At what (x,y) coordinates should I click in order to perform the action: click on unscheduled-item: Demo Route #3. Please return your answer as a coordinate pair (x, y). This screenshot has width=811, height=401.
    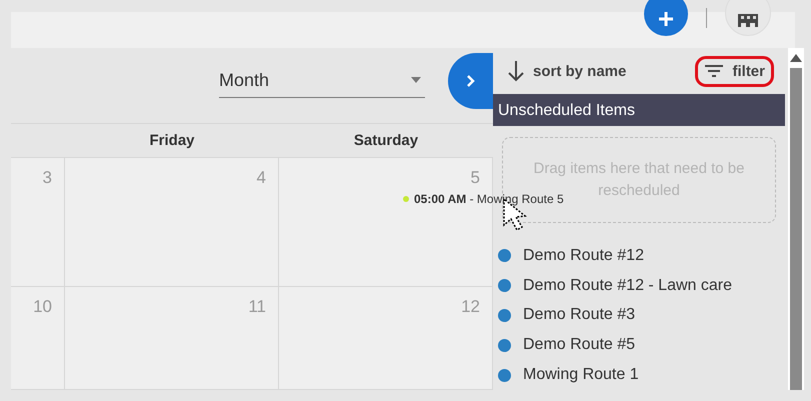
    Looking at the image, I should click on (639, 315).